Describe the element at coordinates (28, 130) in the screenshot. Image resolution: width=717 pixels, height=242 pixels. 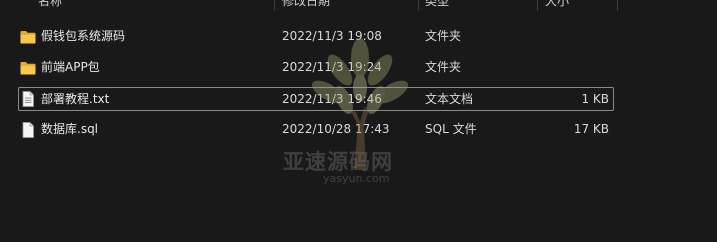
I see `file-icon` at that location.